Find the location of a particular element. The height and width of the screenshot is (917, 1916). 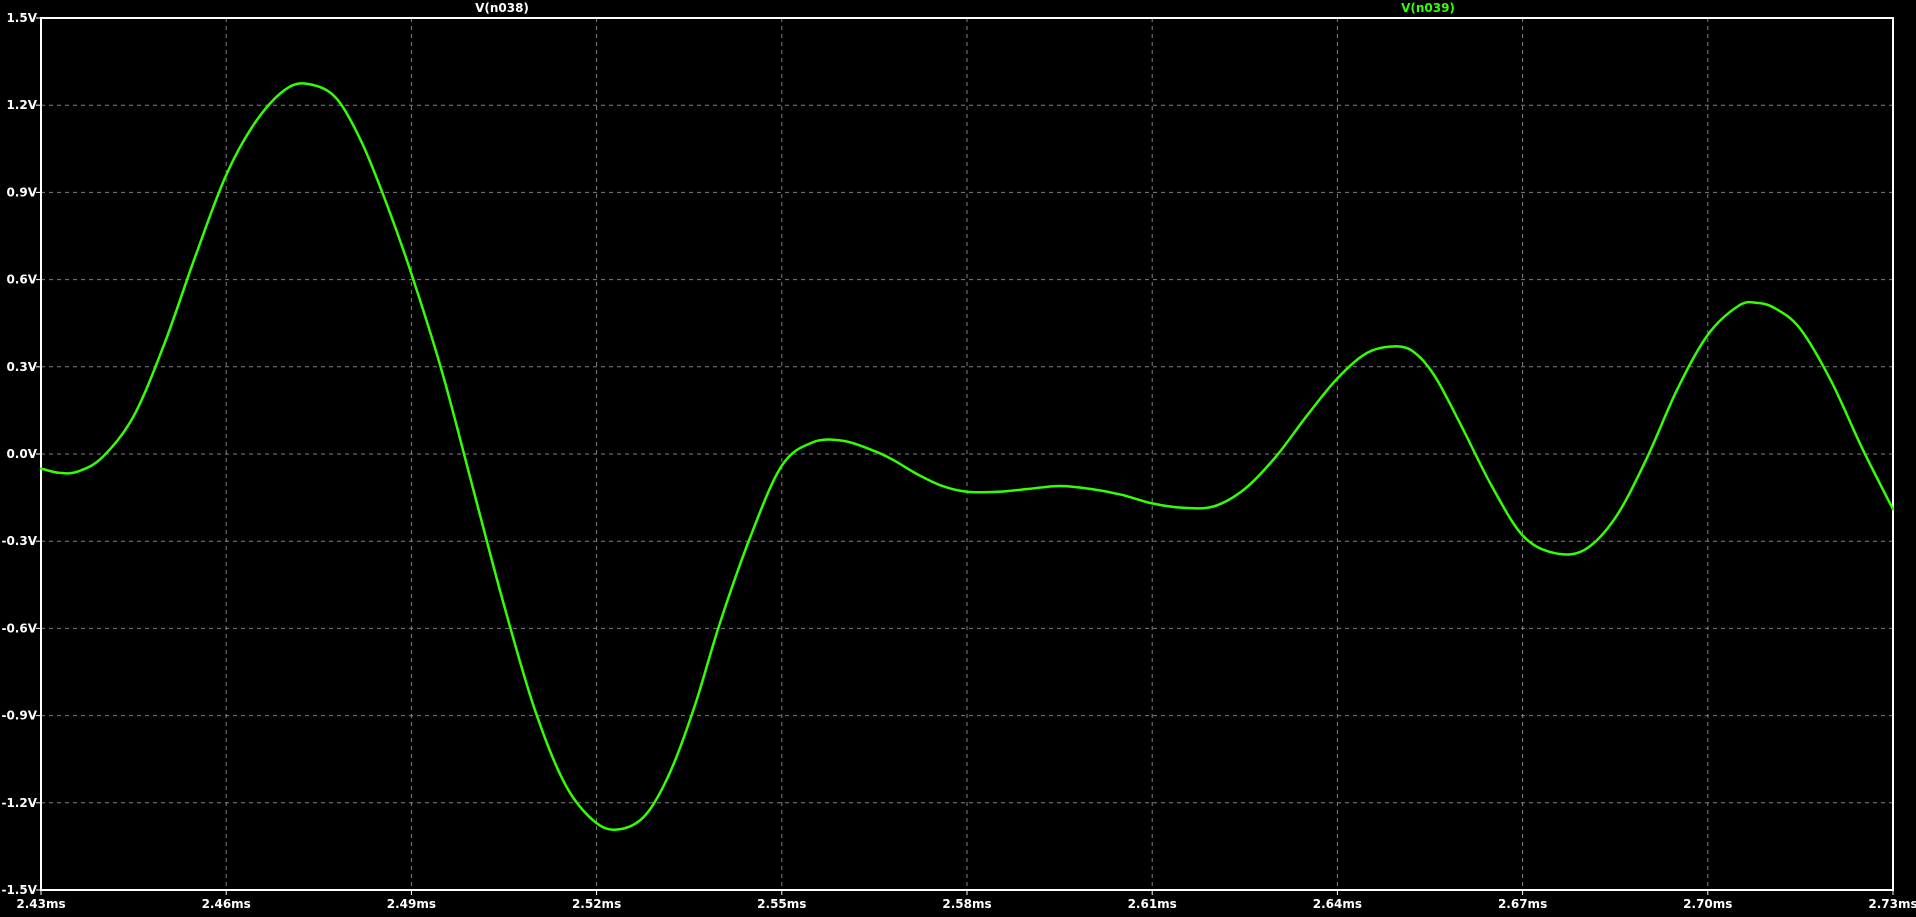

y-tick-label: -1.5V is located at coordinates (19, 890).